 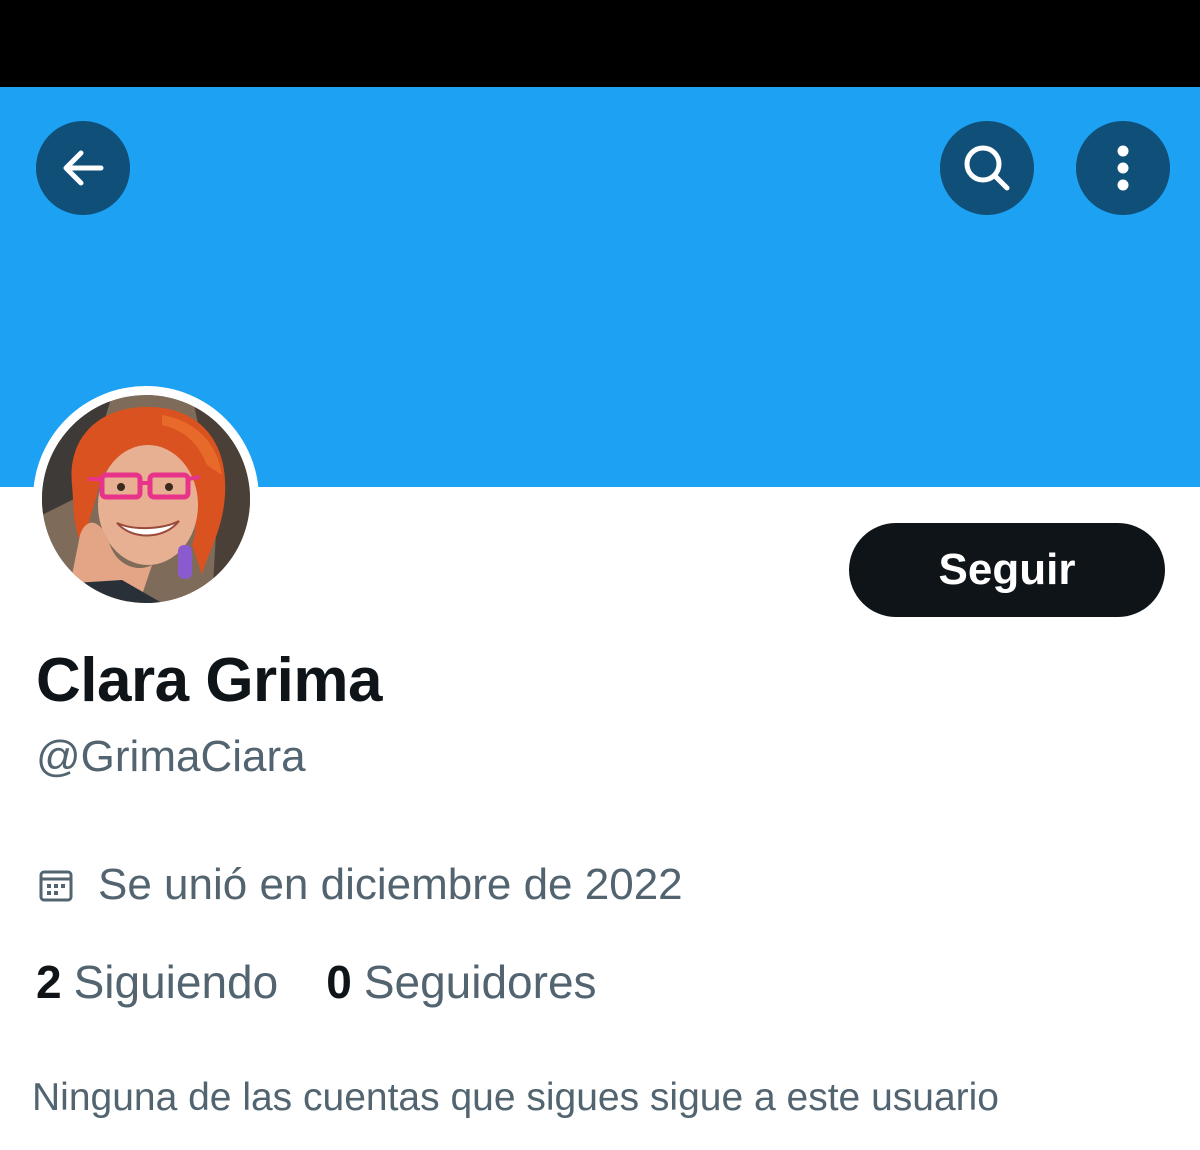 I want to click on back-button, so click(x=83, y=168).